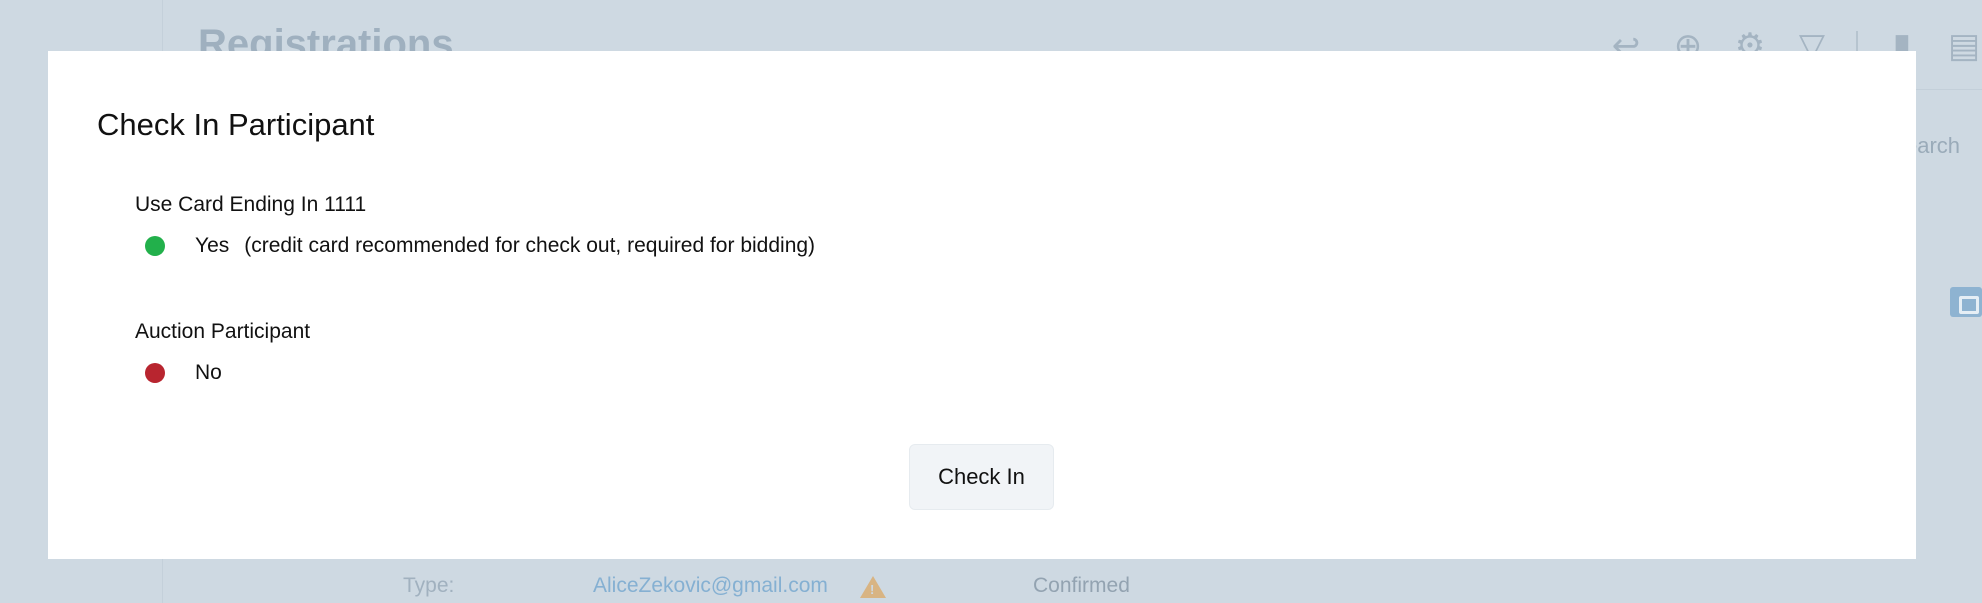 The image size is (1982, 603). Describe the element at coordinates (183, 373) in the screenshot. I see `auction-option: No` at that location.